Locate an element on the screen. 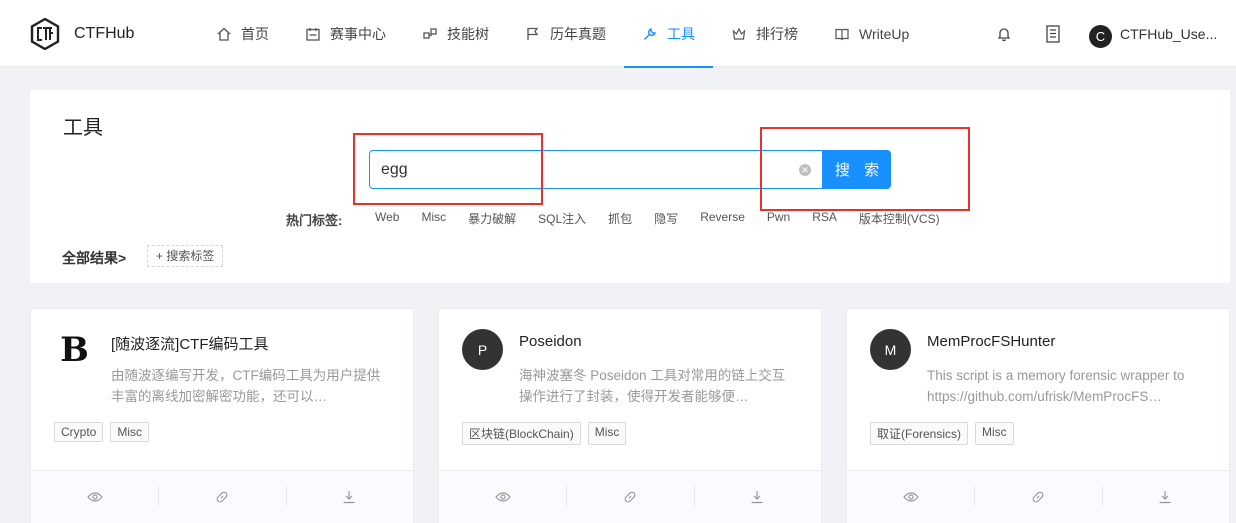 Image resolution: width=1236 pixels, height=523 pixels. nav-skill-tree: 技能树 is located at coordinates (455, 33).